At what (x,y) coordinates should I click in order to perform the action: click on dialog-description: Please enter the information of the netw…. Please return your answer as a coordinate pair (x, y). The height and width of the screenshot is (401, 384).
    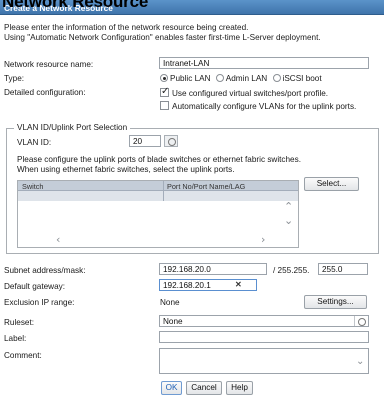
    Looking at the image, I should click on (193, 33).